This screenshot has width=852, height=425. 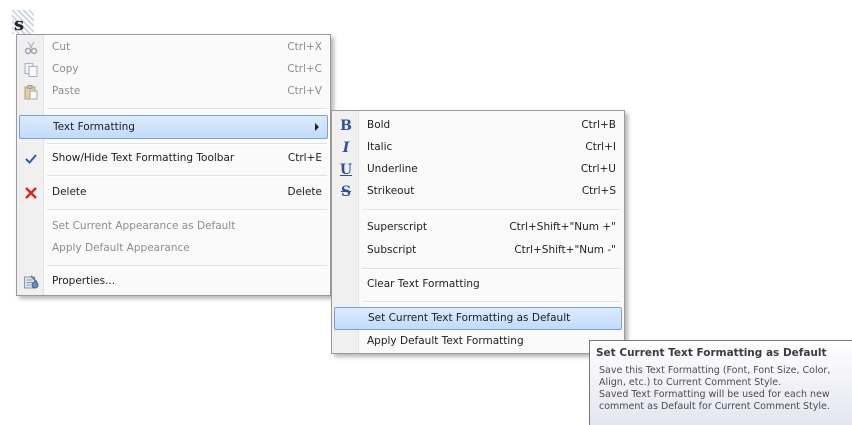 I want to click on red-x-icon, so click(x=31, y=193).